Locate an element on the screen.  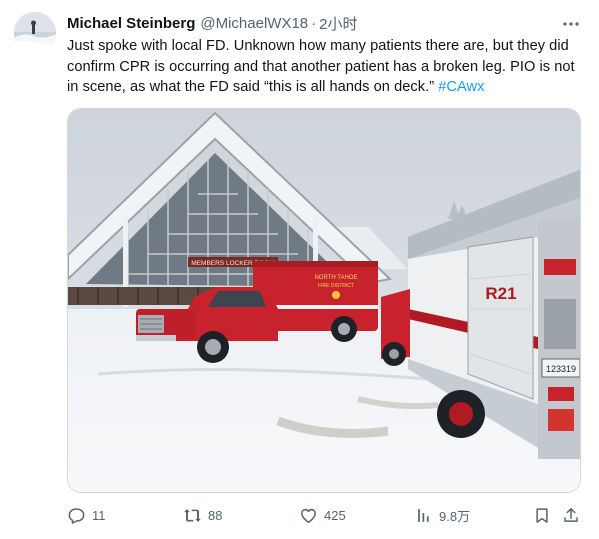
like-count: 425 is located at coordinates (335, 515).